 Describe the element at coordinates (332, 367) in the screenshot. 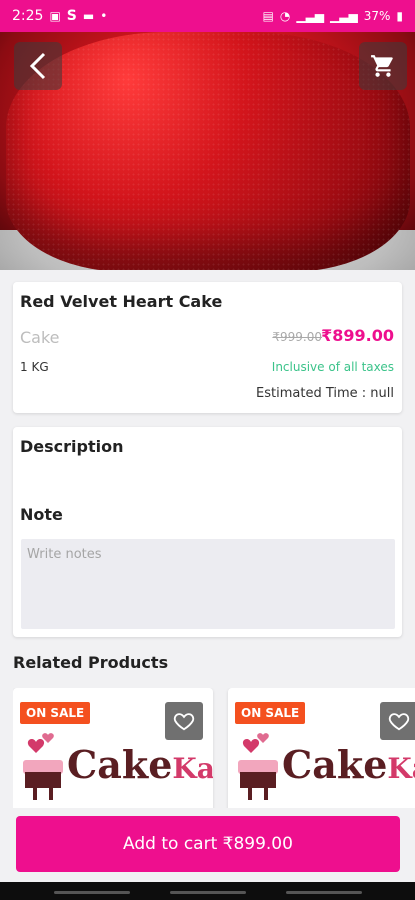

I see `tax-note: Inclusive of all taxes` at that location.